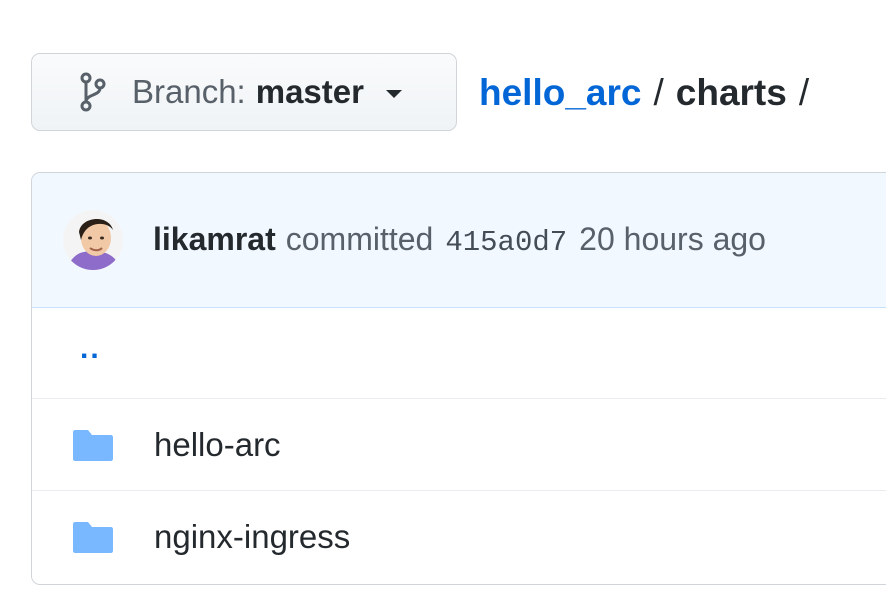  I want to click on commit-author-link: likamrat, so click(214, 239).